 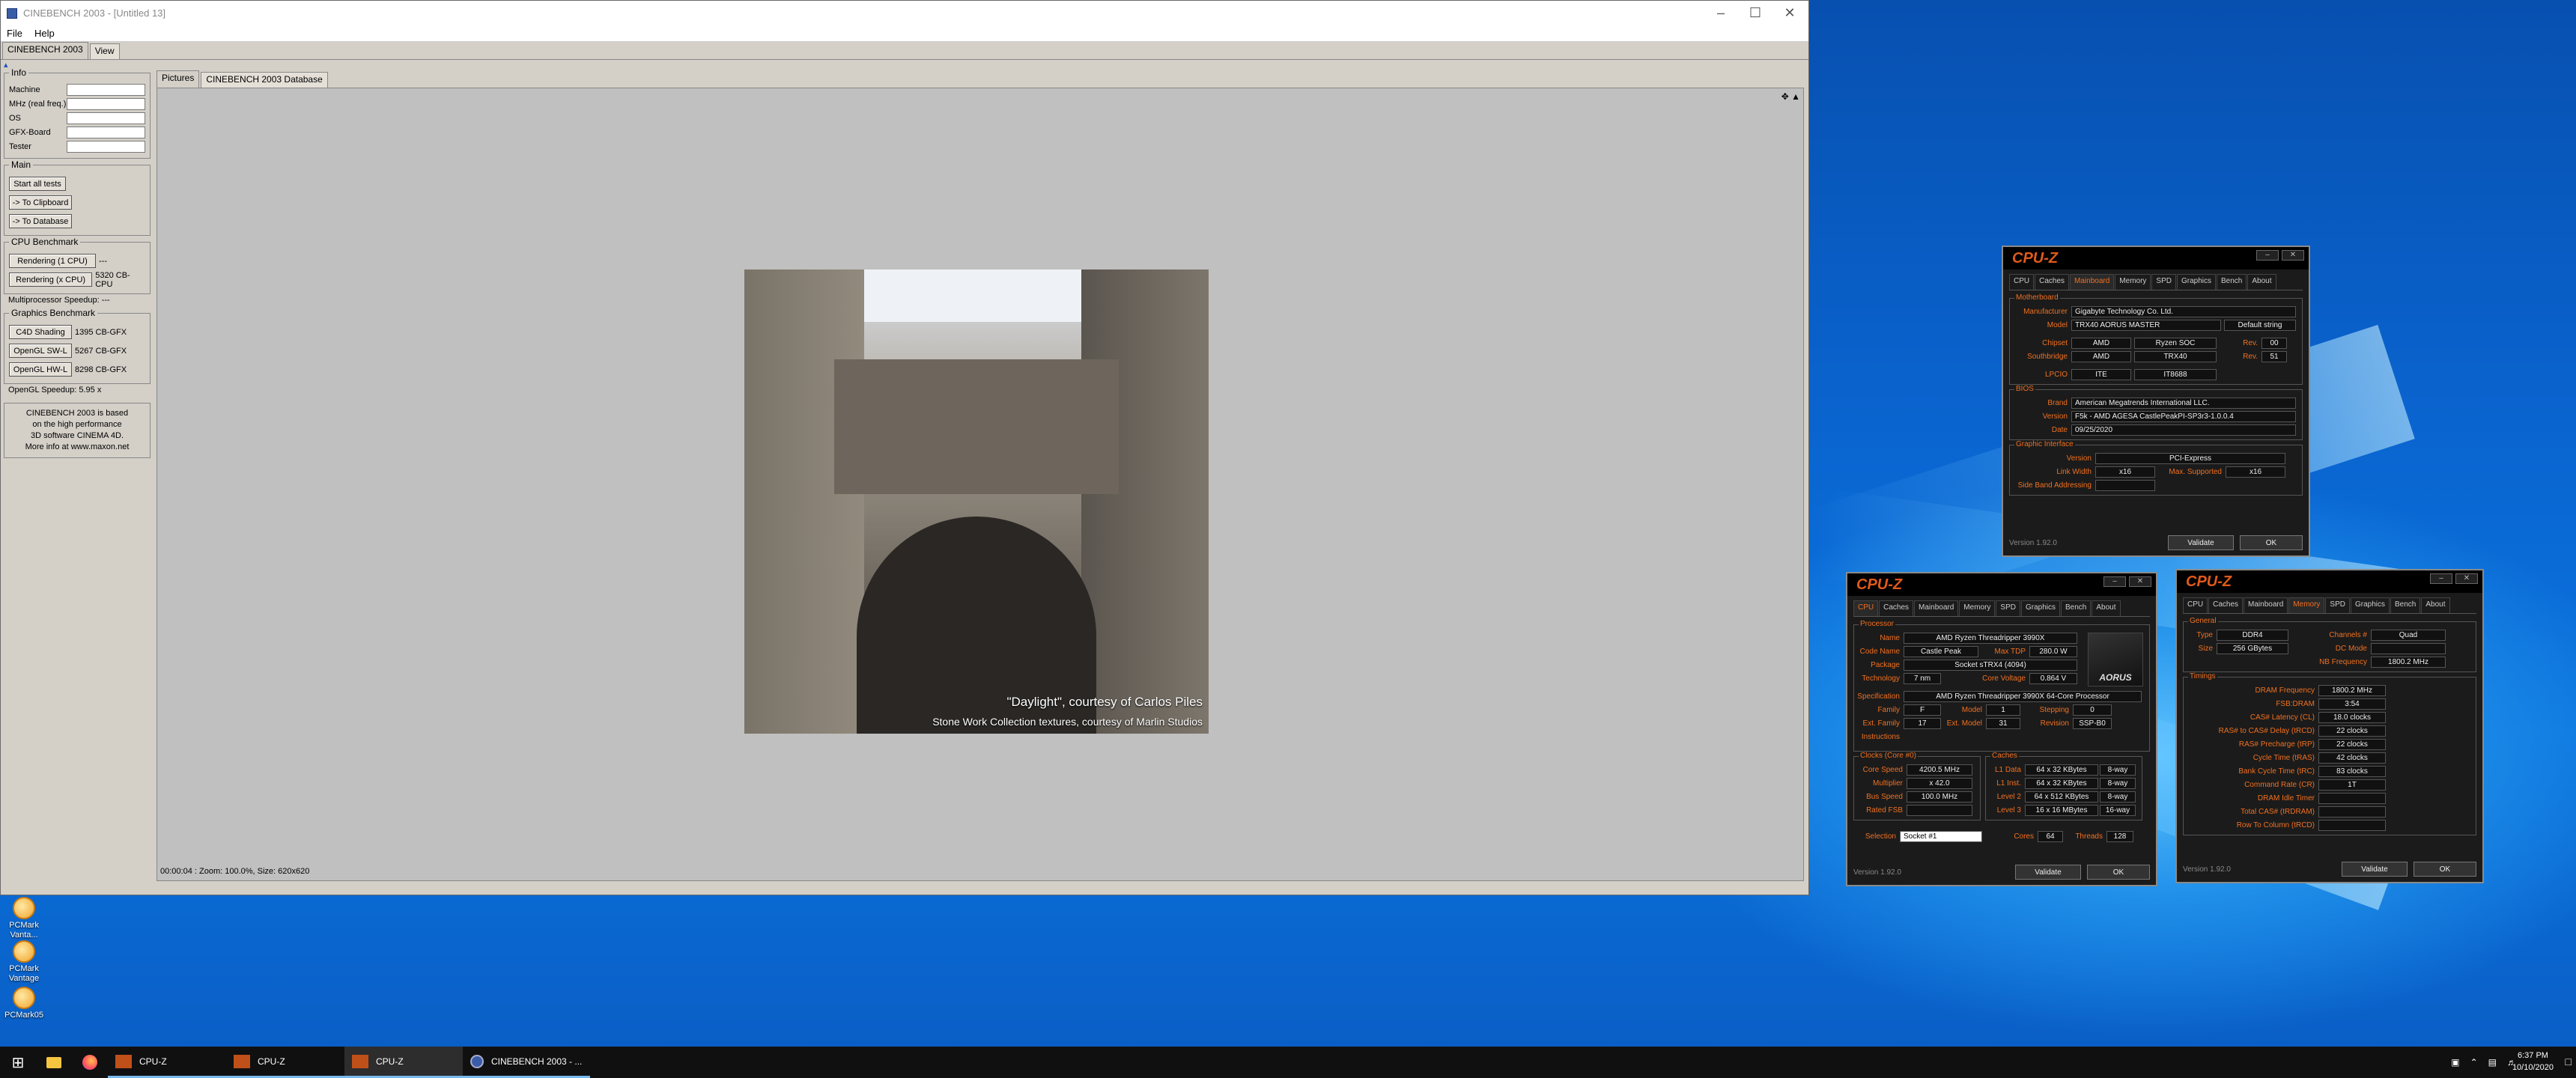 I want to click on start-all-button: Start all tests, so click(x=37, y=184).